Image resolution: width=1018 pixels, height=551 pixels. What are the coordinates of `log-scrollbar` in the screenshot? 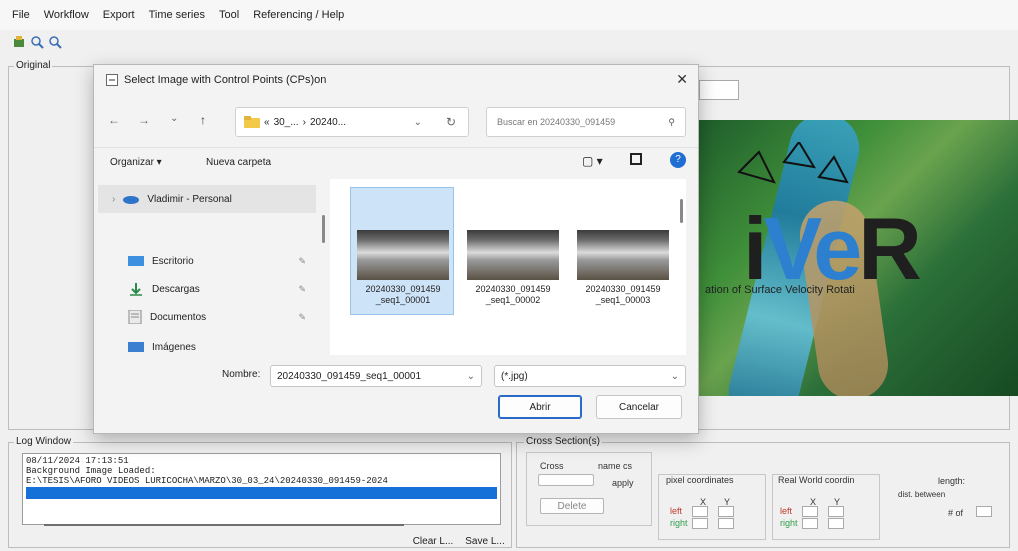 It's located at (224, 525).